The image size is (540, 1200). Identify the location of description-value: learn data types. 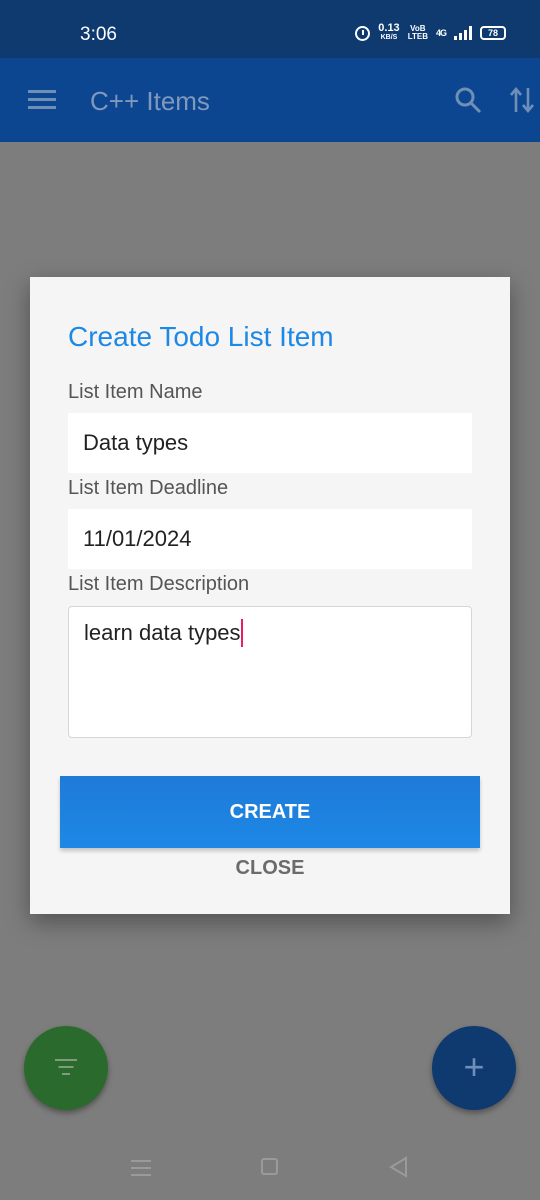
(162, 632).